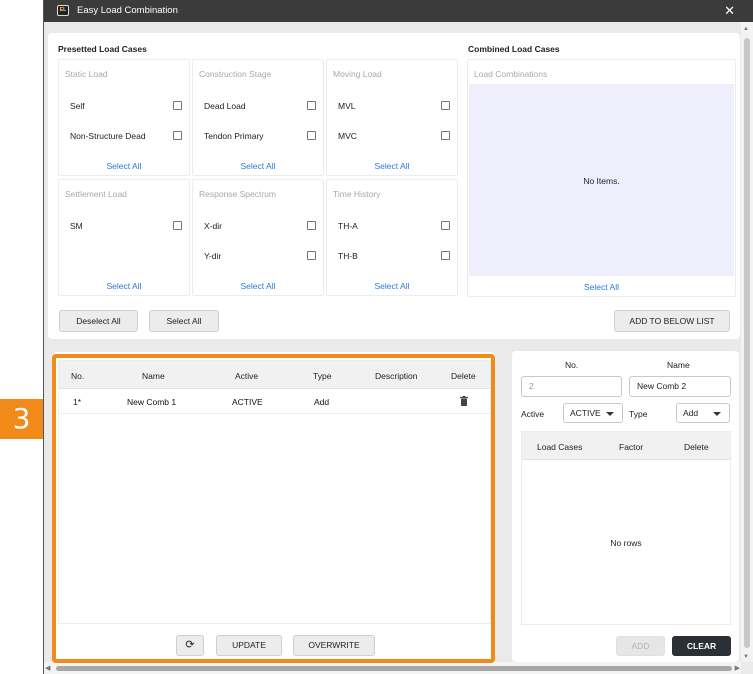 This screenshot has width=753, height=674. What do you see at coordinates (190, 645) in the screenshot?
I see `refresh-button: ⟳` at bounding box center [190, 645].